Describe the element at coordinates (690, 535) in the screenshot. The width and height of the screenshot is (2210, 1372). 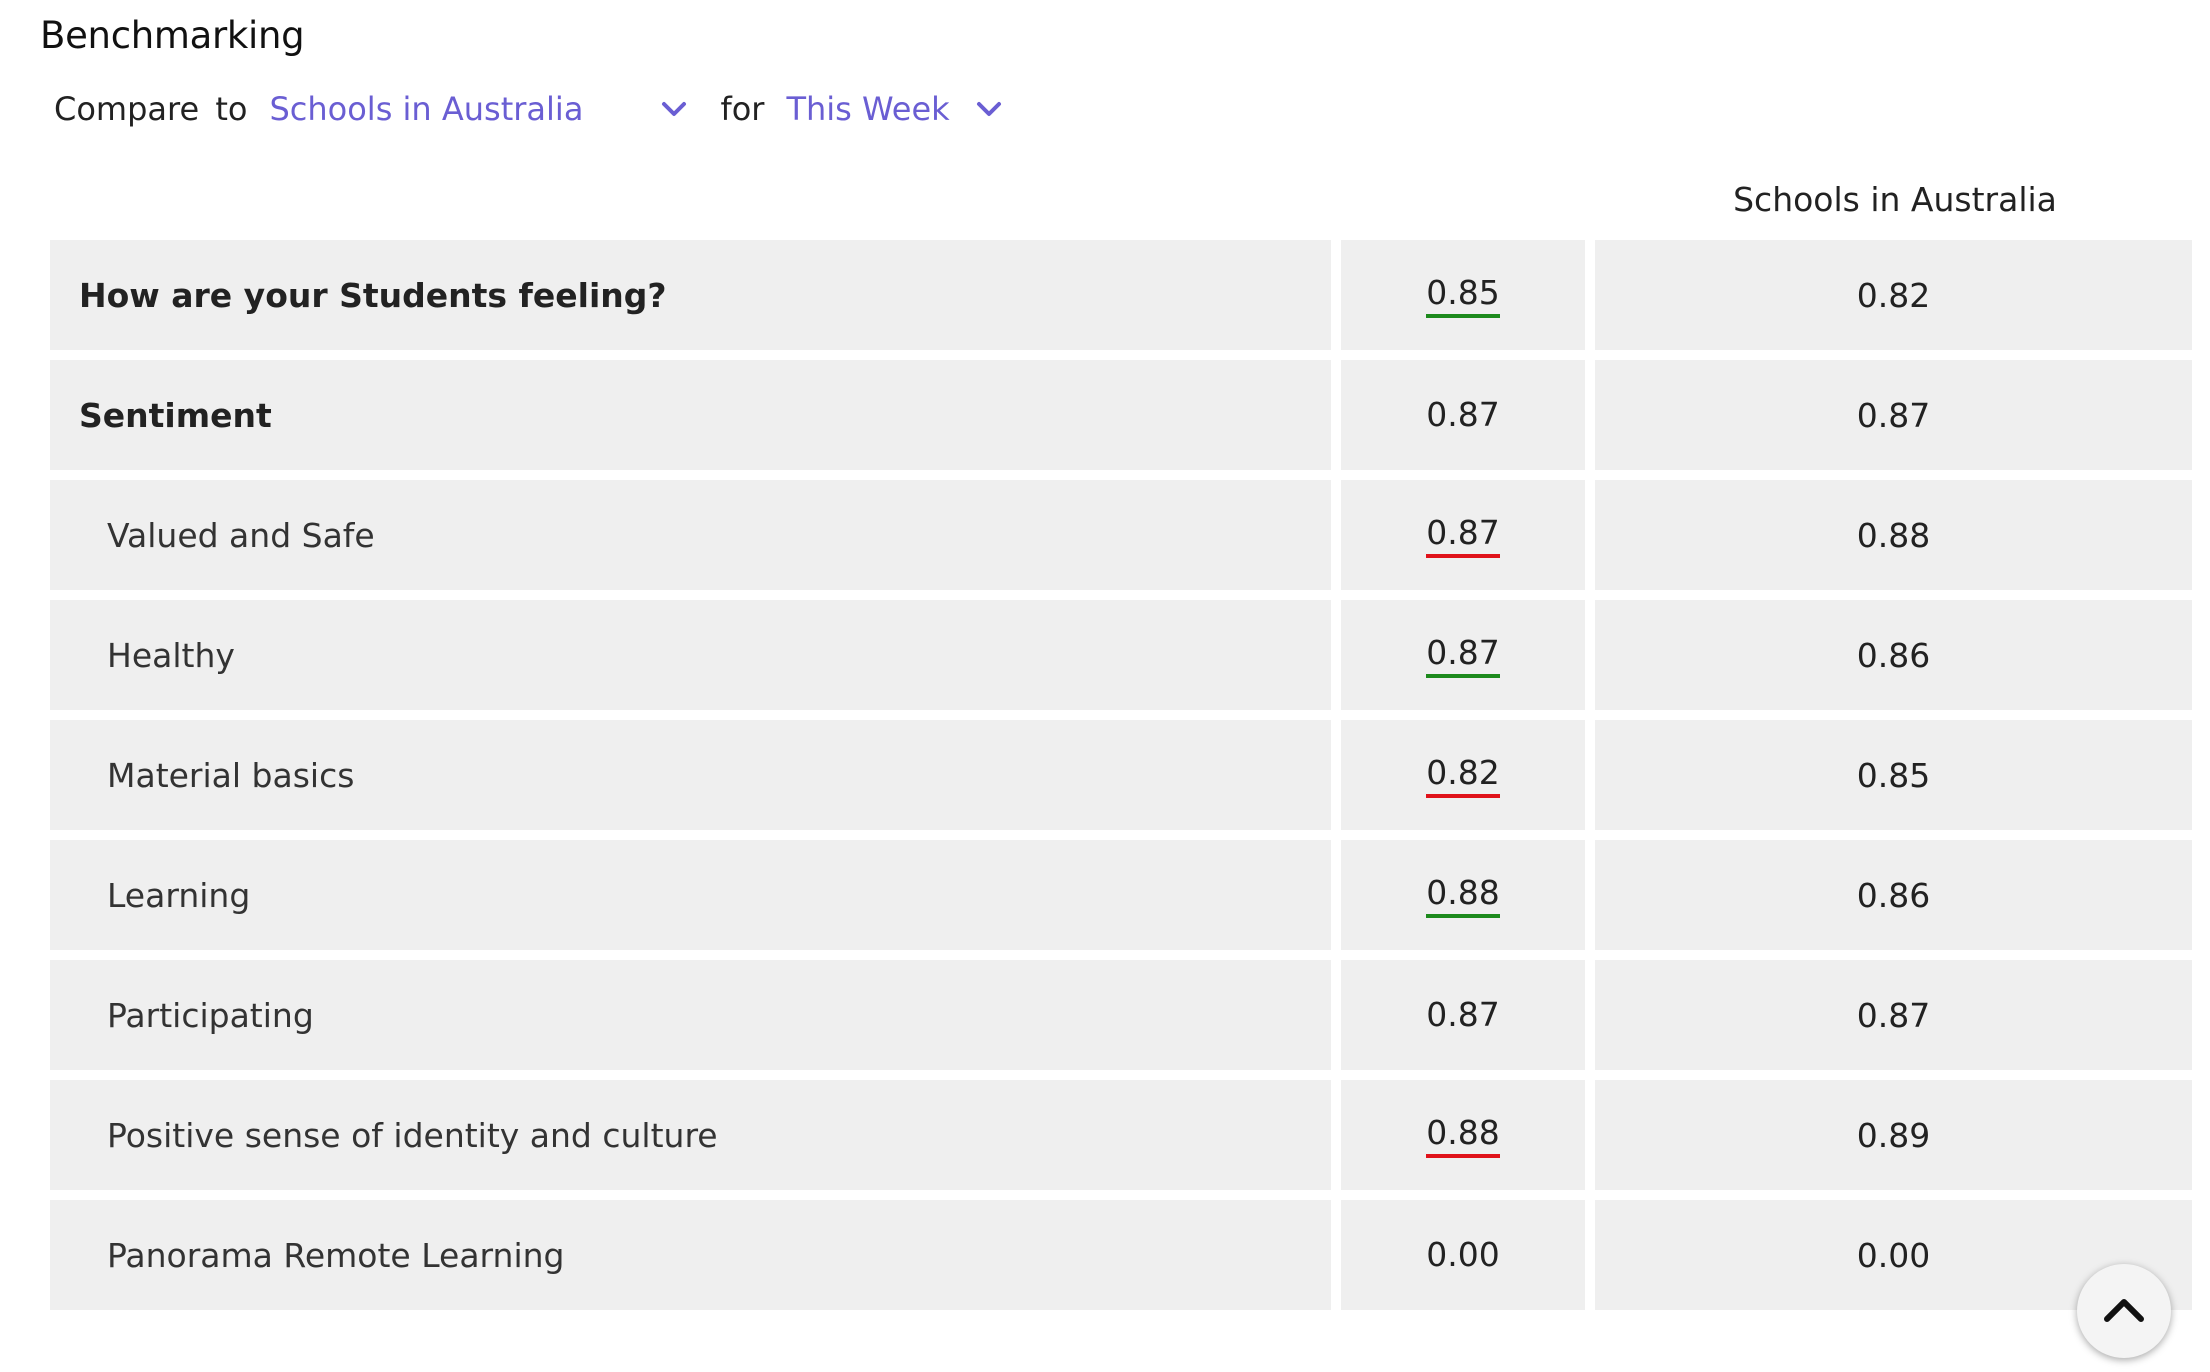
I see `row-label: Valued and Safe` at that location.